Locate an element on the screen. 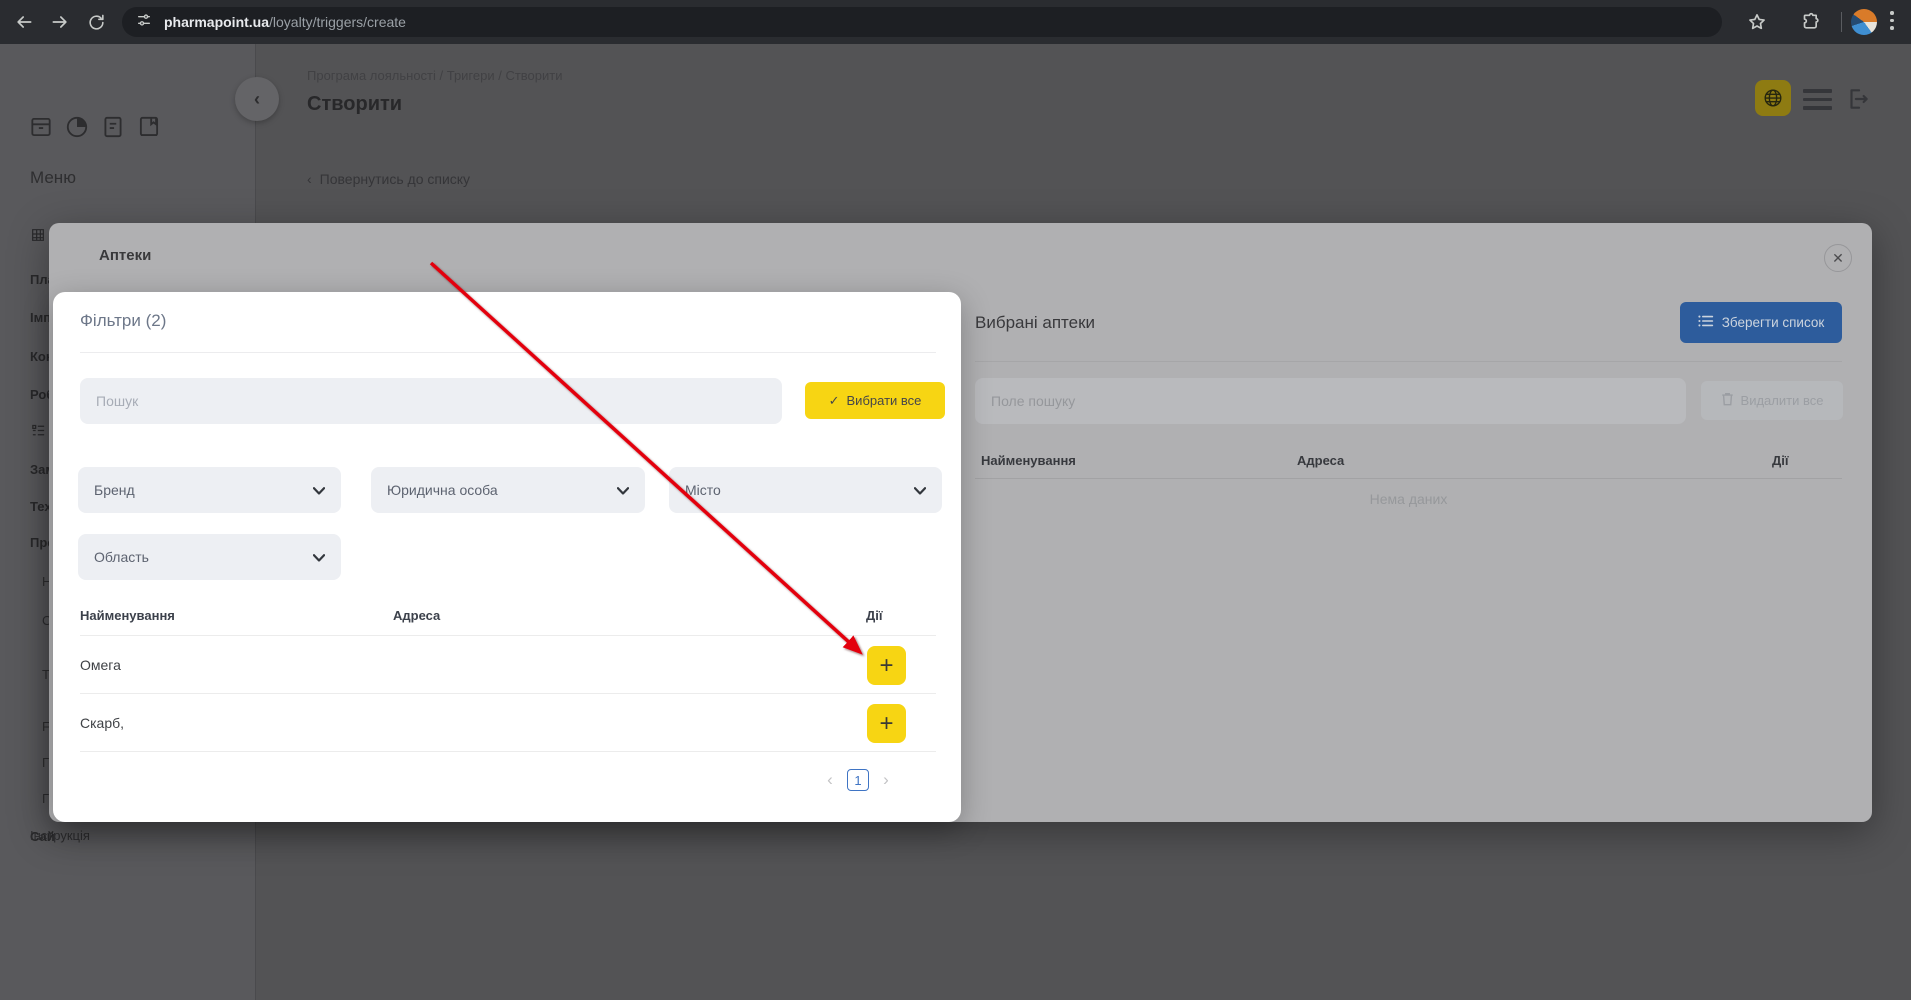 This screenshot has width=1911, height=1000. site-info-icon is located at coordinates (144, 22).